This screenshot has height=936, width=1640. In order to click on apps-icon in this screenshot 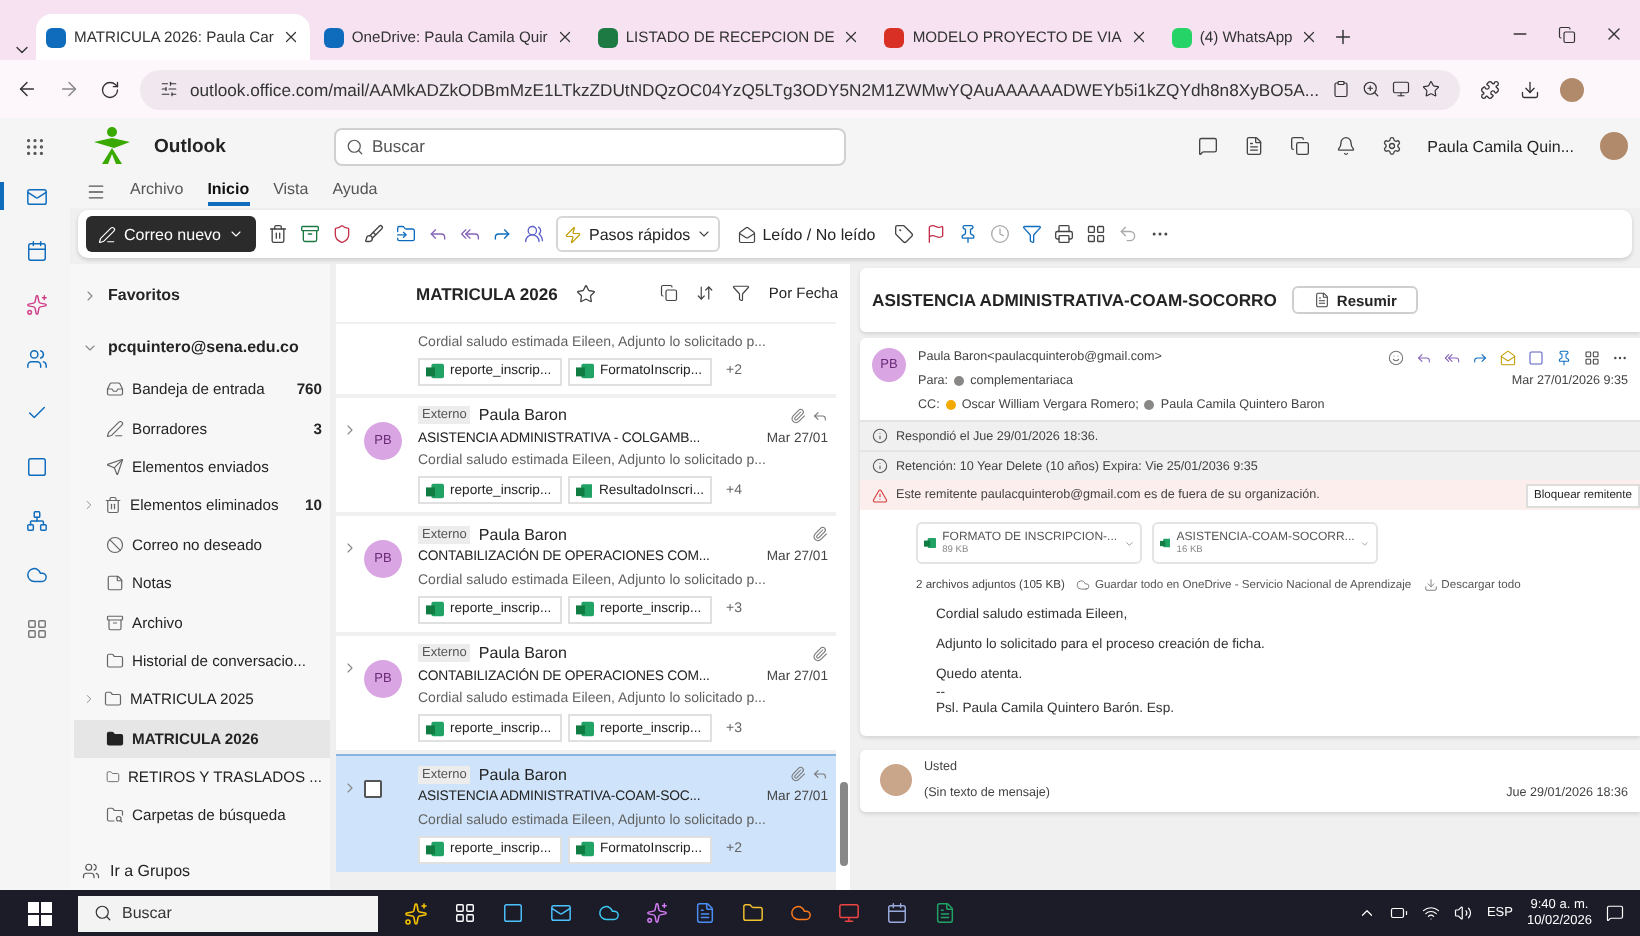, I will do `click(37, 628)`.